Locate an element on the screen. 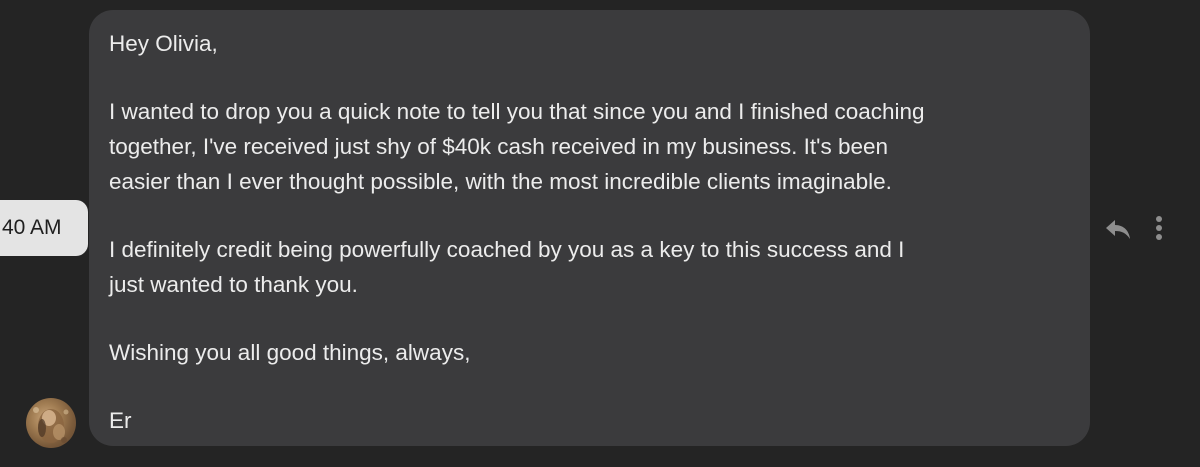 Image resolution: width=1200 pixels, height=467 pixels. more-vertical-icon is located at coordinates (1159, 228).